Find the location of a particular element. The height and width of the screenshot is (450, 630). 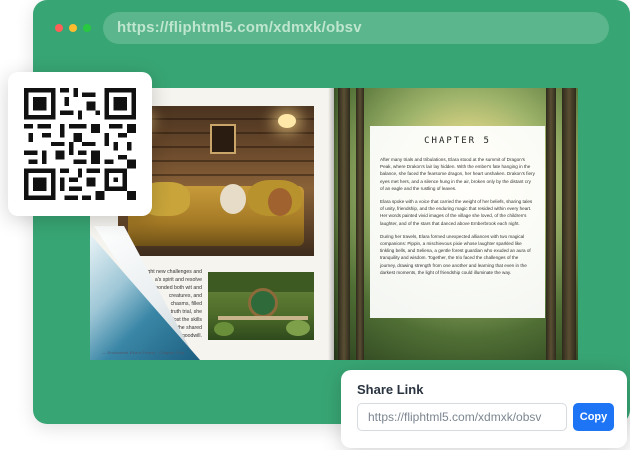

share-title: Share Link is located at coordinates (390, 389).